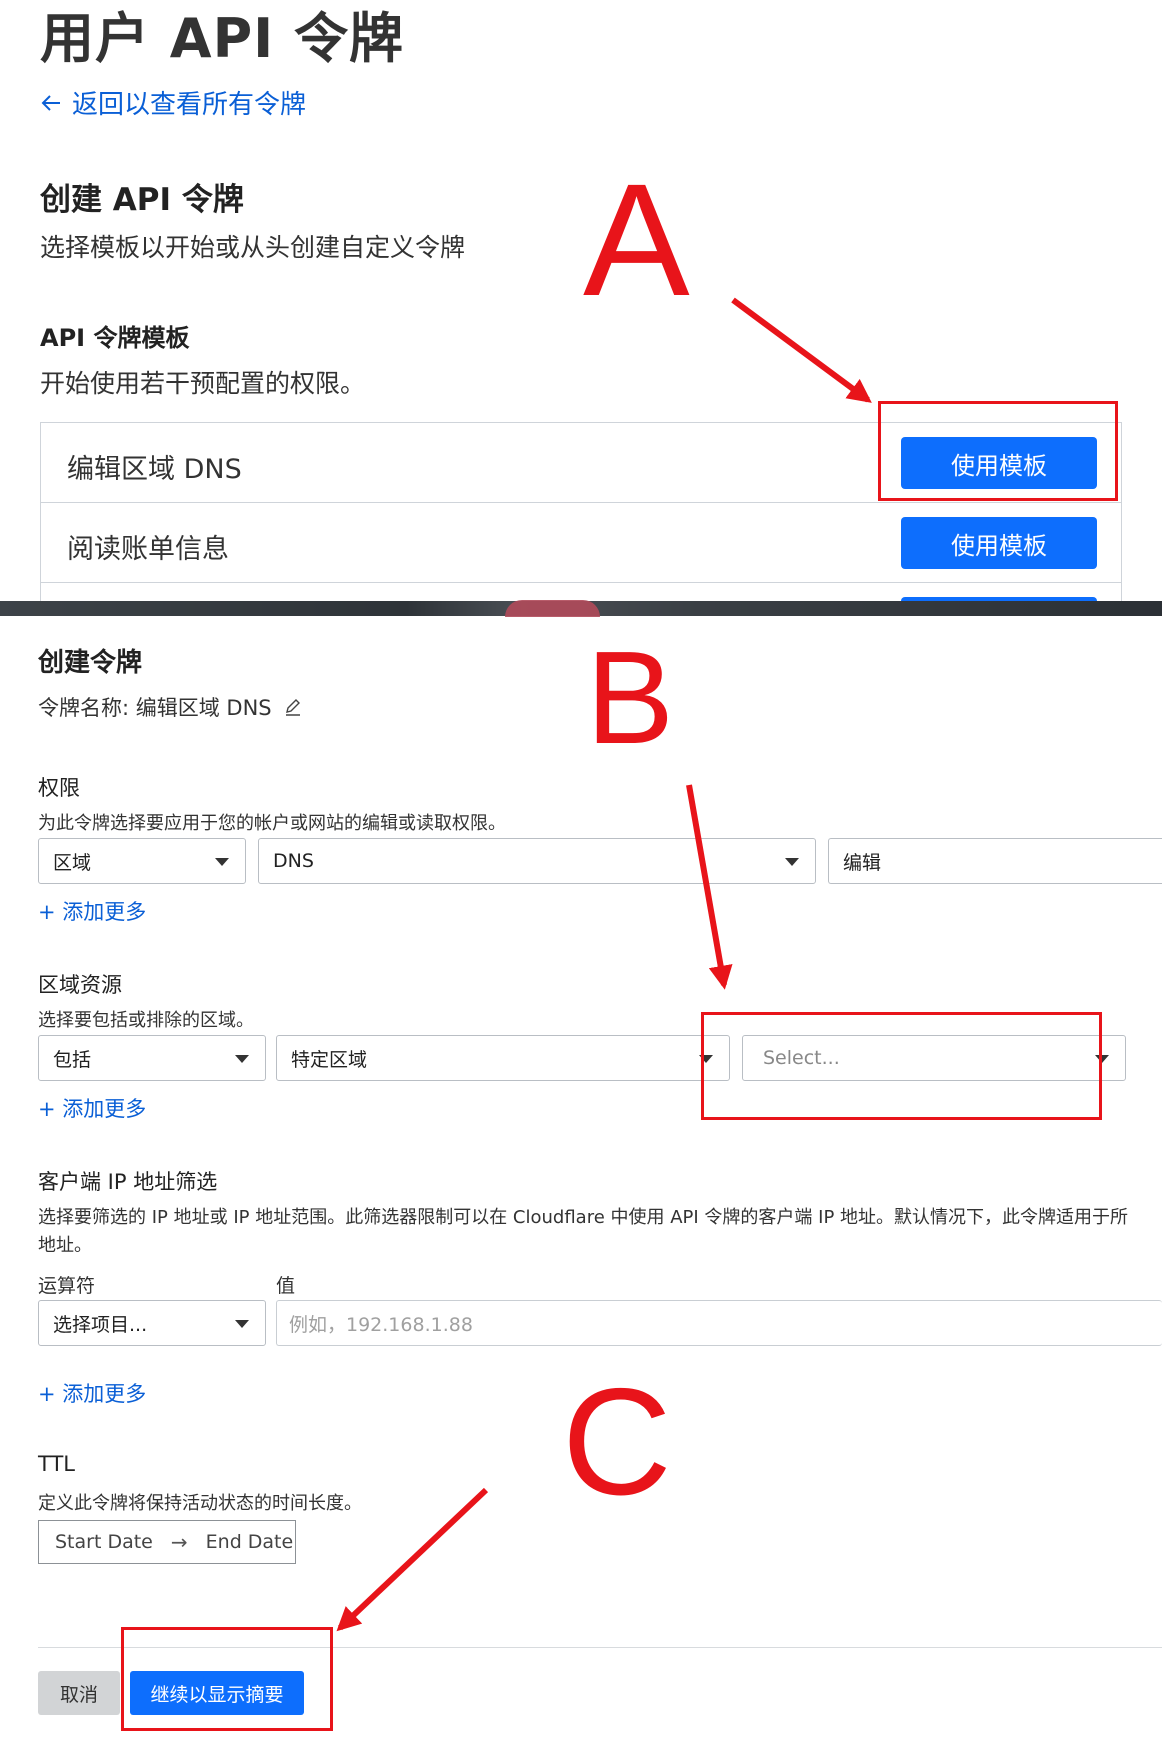 The height and width of the screenshot is (1746, 1162). I want to click on ip-value-input: 例如，192.168.1.88, so click(719, 1323).